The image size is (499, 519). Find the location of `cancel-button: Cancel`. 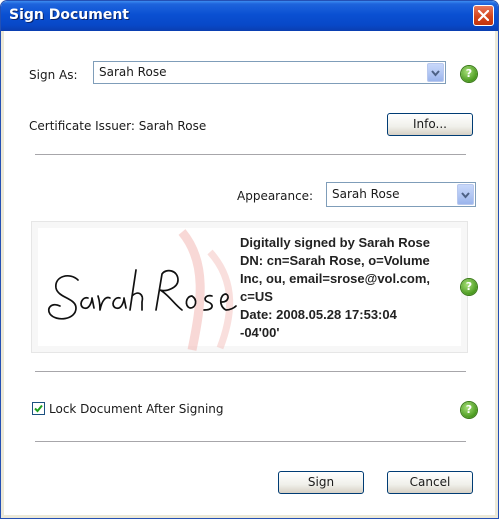

cancel-button: Cancel is located at coordinates (430, 482).